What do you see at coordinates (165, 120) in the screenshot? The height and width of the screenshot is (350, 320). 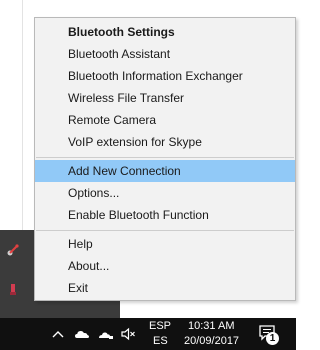 I see `menu-item-remote-camera: Remote Camera` at bounding box center [165, 120].